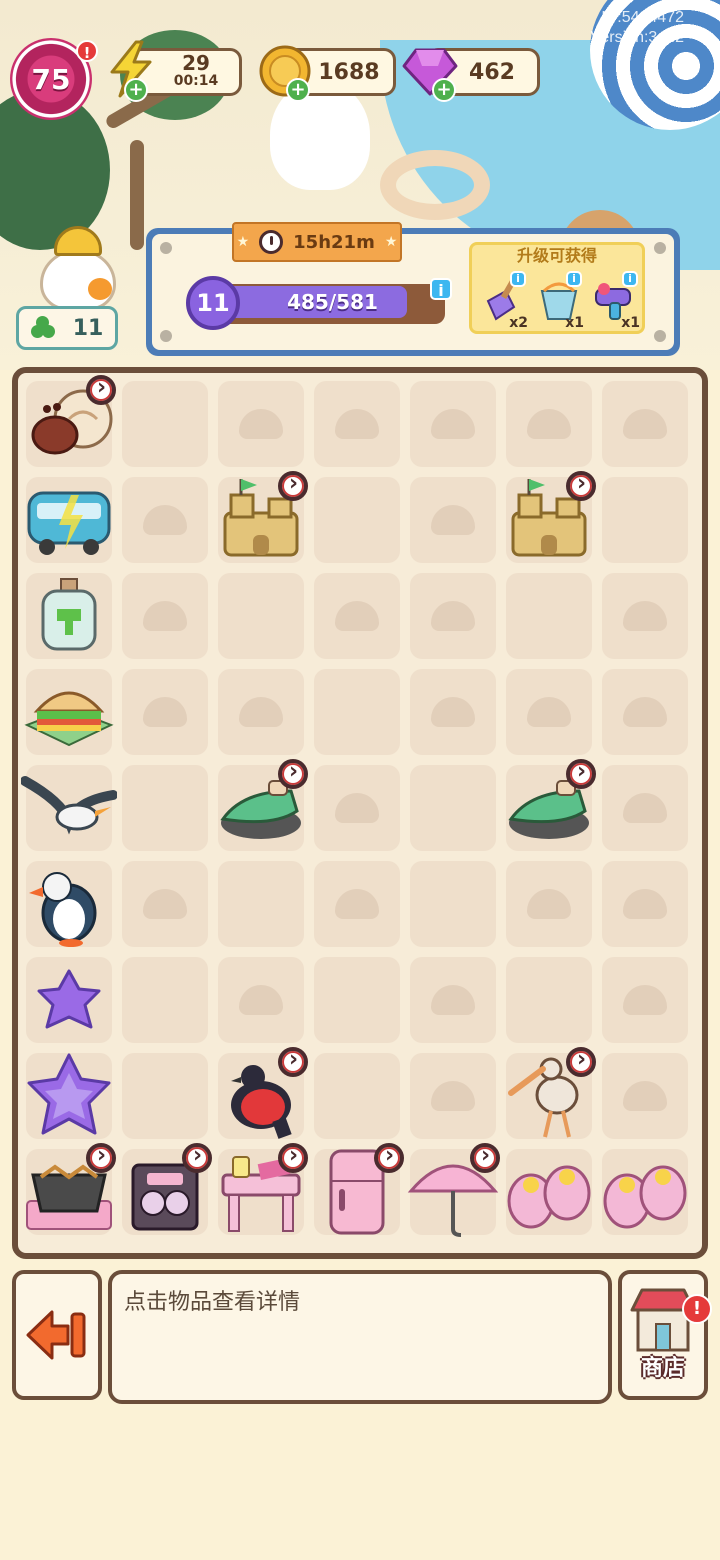 This screenshot has width=720, height=1560. Describe the element at coordinates (616, 301) in the screenshot. I see `reward-water-gun: i x1` at that location.